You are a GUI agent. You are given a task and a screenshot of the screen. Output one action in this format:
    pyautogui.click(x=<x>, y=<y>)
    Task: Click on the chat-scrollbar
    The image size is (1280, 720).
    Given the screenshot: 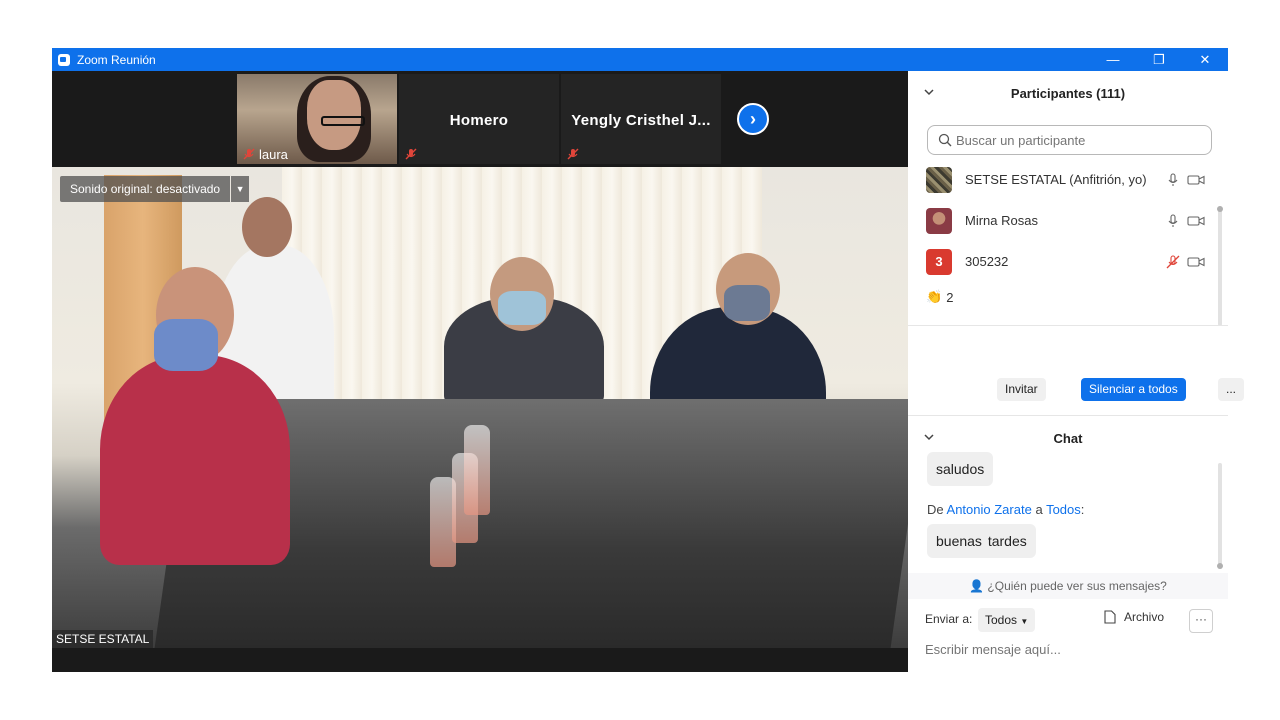 What is the action you would take?
    pyautogui.click(x=1220, y=516)
    